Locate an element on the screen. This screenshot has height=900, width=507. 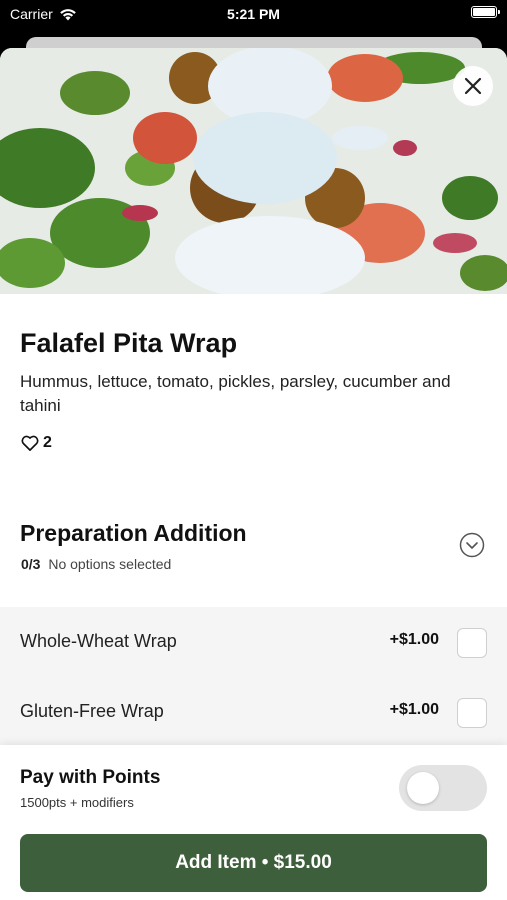
add-item-button: Add Item • $15.00 is located at coordinates (253, 863).